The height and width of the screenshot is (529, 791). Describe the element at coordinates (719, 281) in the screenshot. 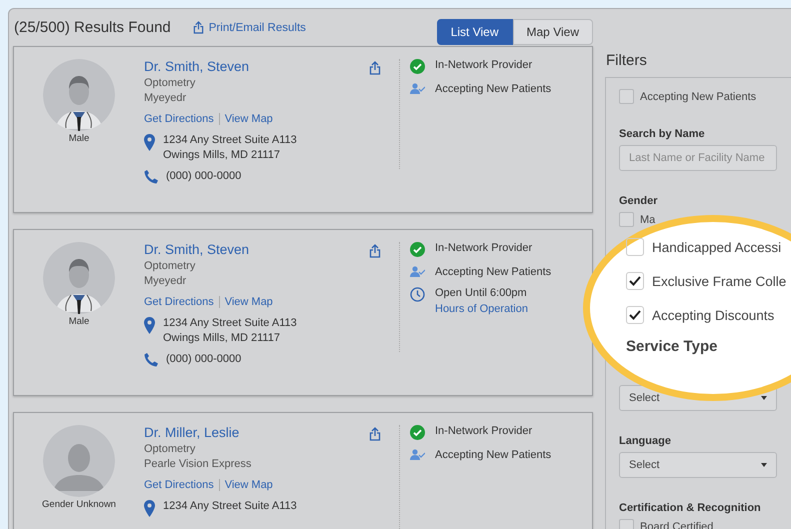

I see `checkbox-label: Exclusive Frame Colle` at that location.